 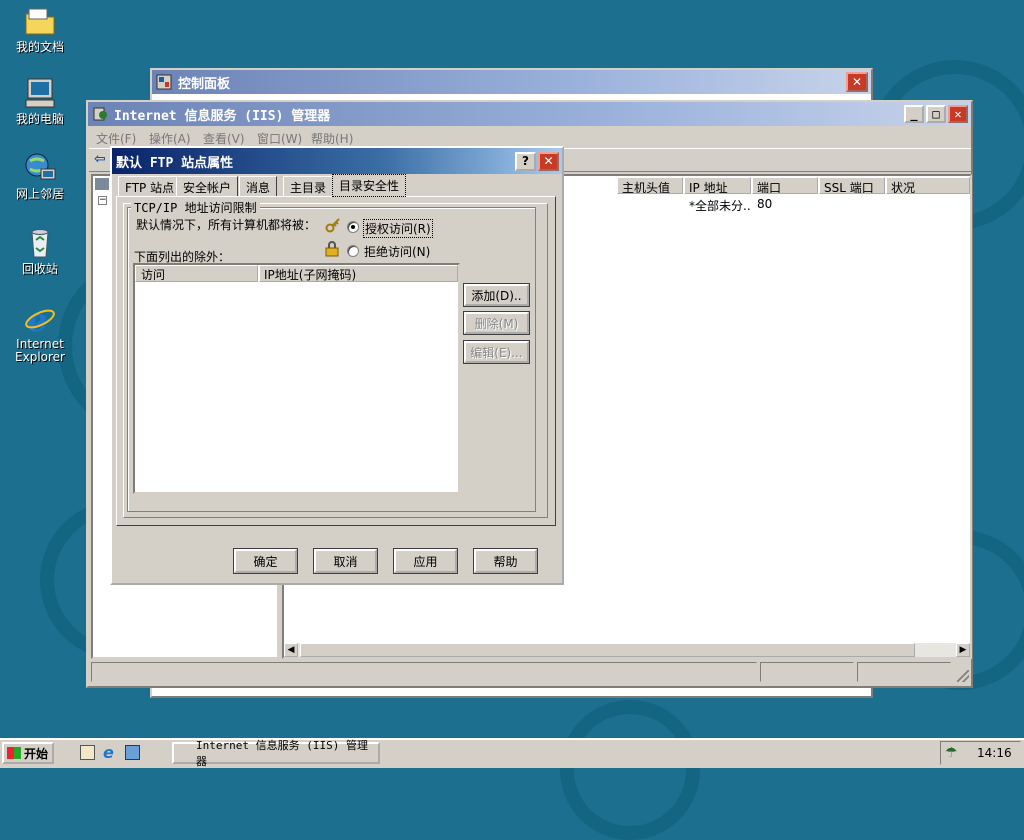 I want to click on ok-button: 确定, so click(x=265, y=561).